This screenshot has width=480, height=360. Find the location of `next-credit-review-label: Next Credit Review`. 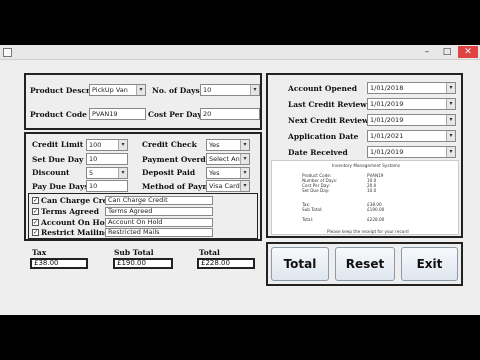

next-credit-review-label: Next Credit Review is located at coordinates (328, 120).